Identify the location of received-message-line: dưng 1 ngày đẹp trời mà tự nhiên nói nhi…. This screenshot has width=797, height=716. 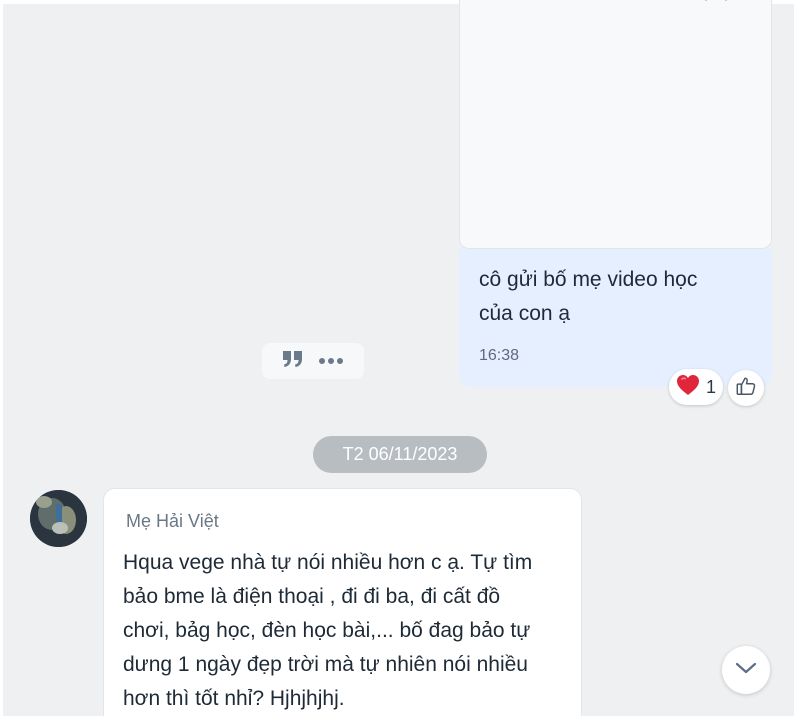
(325, 664).